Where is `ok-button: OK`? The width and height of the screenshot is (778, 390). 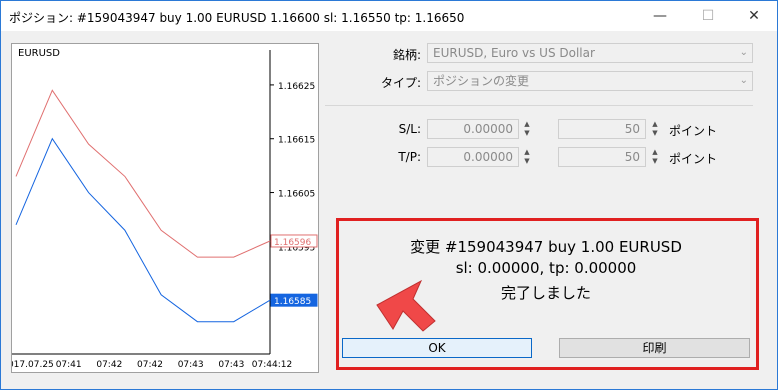 ok-button: OK is located at coordinates (437, 348).